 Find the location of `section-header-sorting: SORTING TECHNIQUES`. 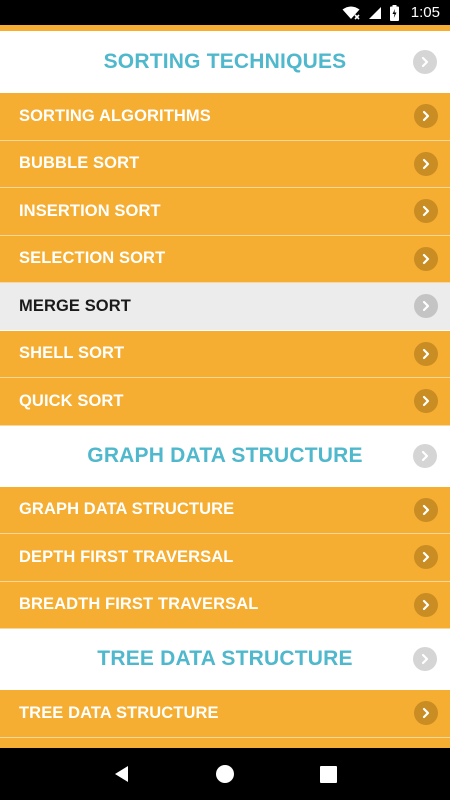

section-header-sorting: SORTING TECHNIQUES is located at coordinates (225, 62).